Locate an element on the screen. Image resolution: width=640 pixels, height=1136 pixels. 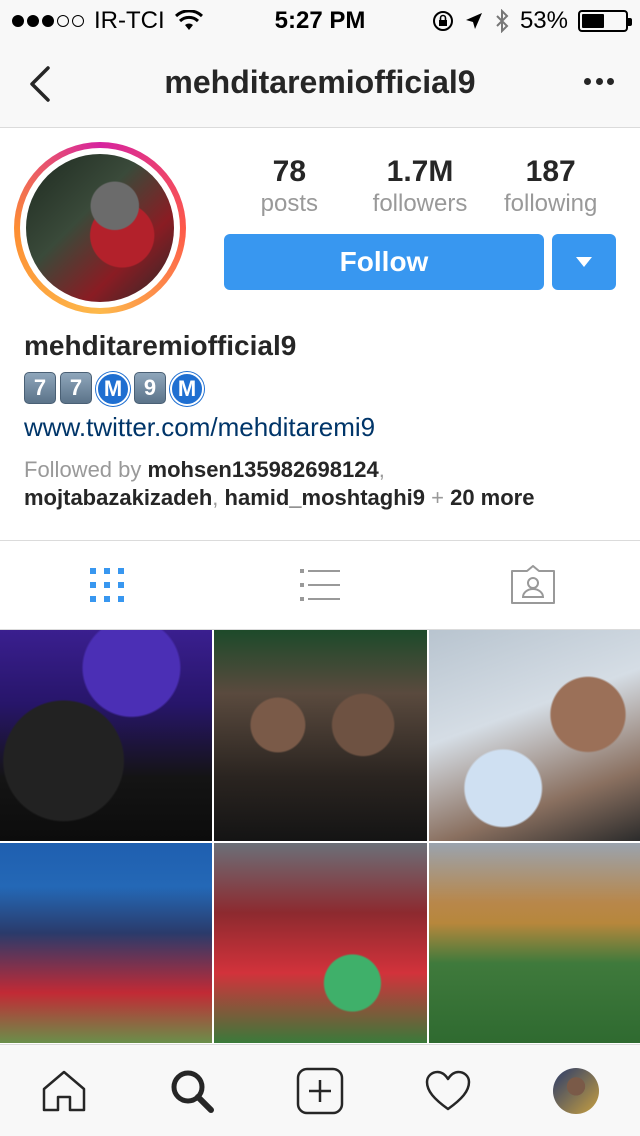
search-icon is located at coordinates (192, 1091).